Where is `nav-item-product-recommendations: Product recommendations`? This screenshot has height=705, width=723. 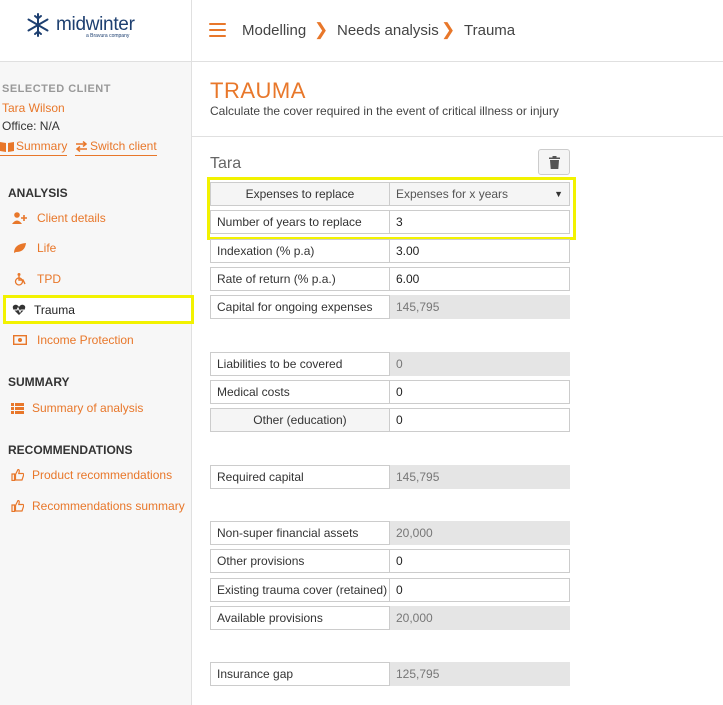 nav-item-product-recommendations: Product recommendations is located at coordinates (95, 475).